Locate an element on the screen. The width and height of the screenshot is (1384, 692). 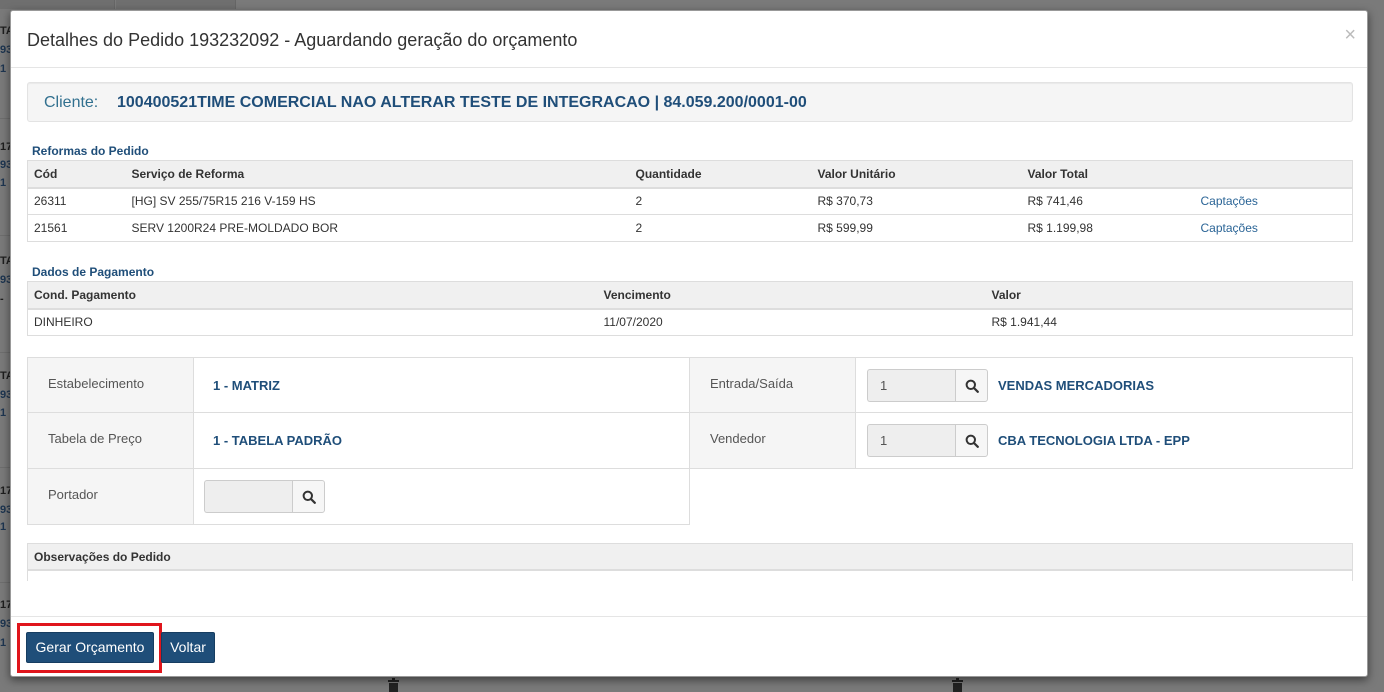
cell-valor: R$ 1.941,44 is located at coordinates (1169, 322).